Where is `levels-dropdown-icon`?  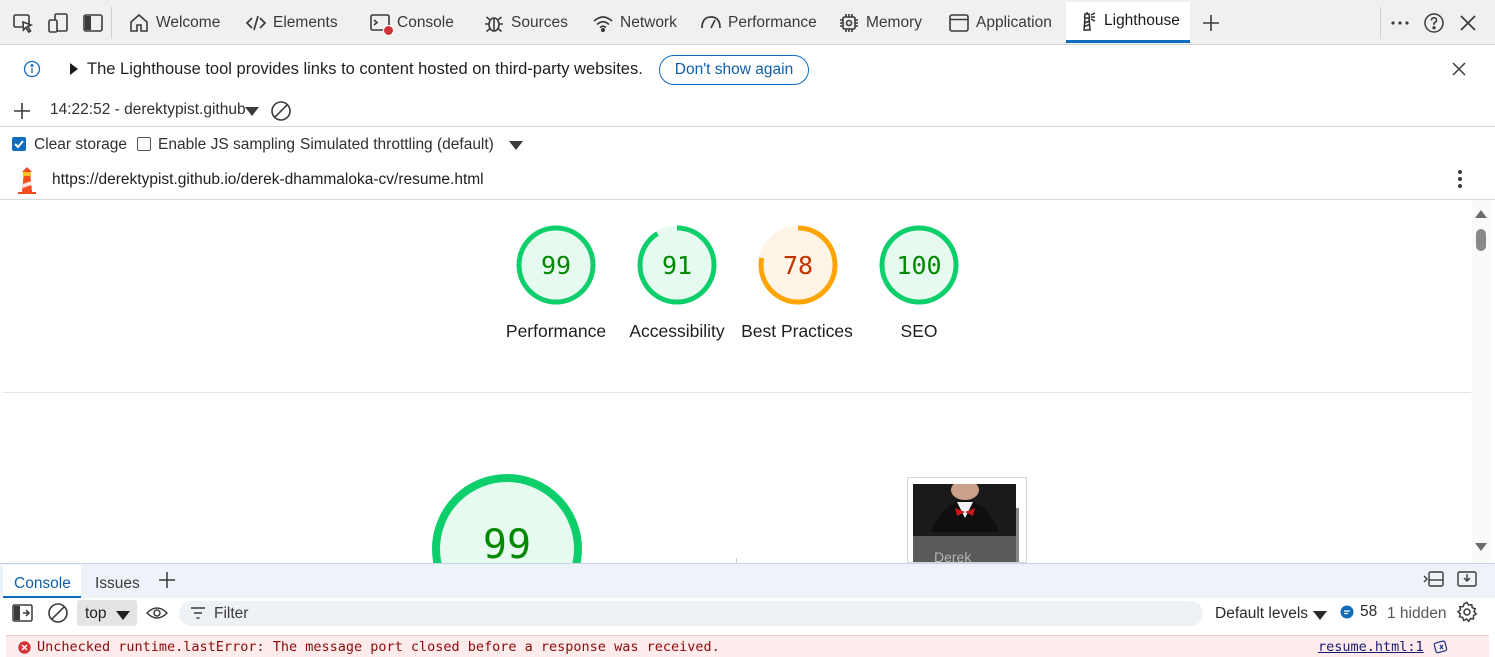
levels-dropdown-icon is located at coordinates (1320, 615).